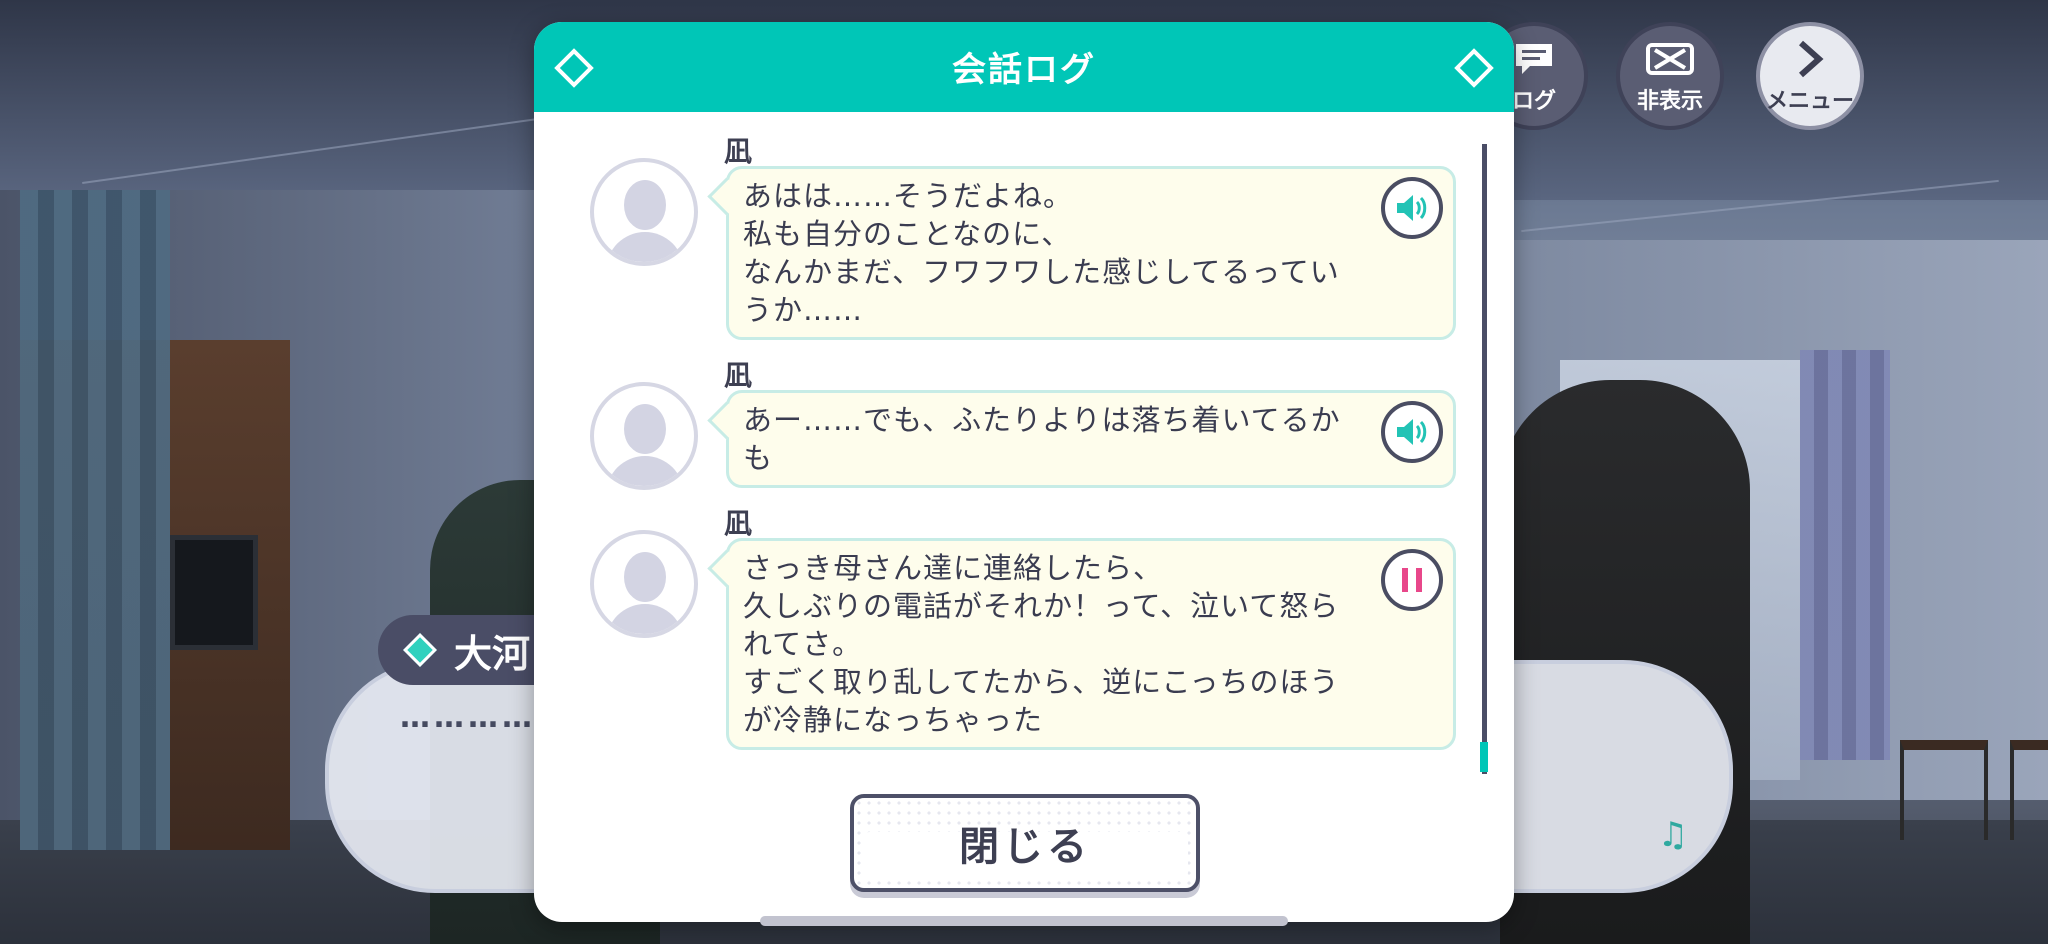 The width and height of the screenshot is (2048, 944). I want to click on monitor, so click(214, 592).